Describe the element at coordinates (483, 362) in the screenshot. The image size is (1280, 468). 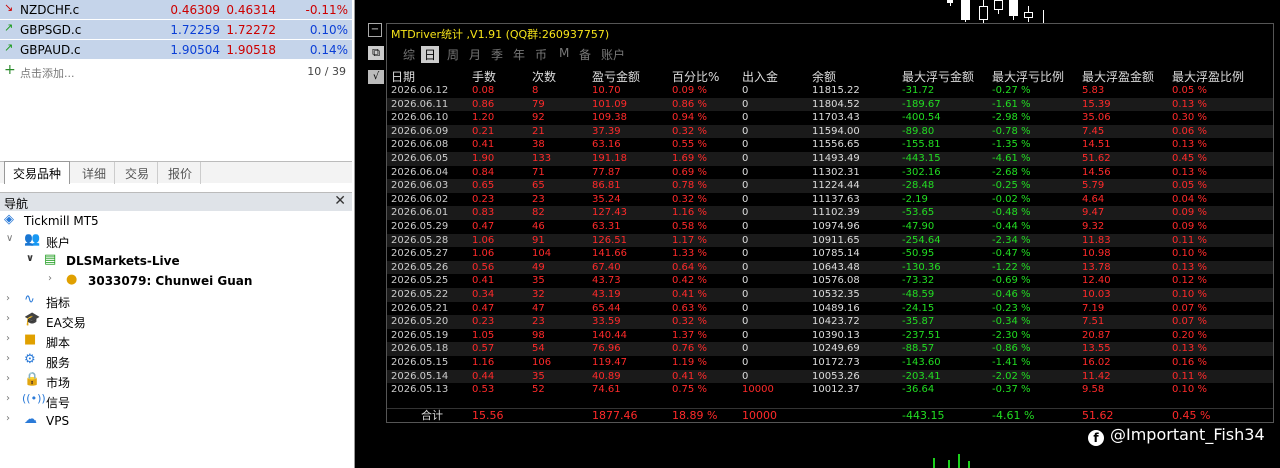
I see `cell-lots: 1.16` at that location.